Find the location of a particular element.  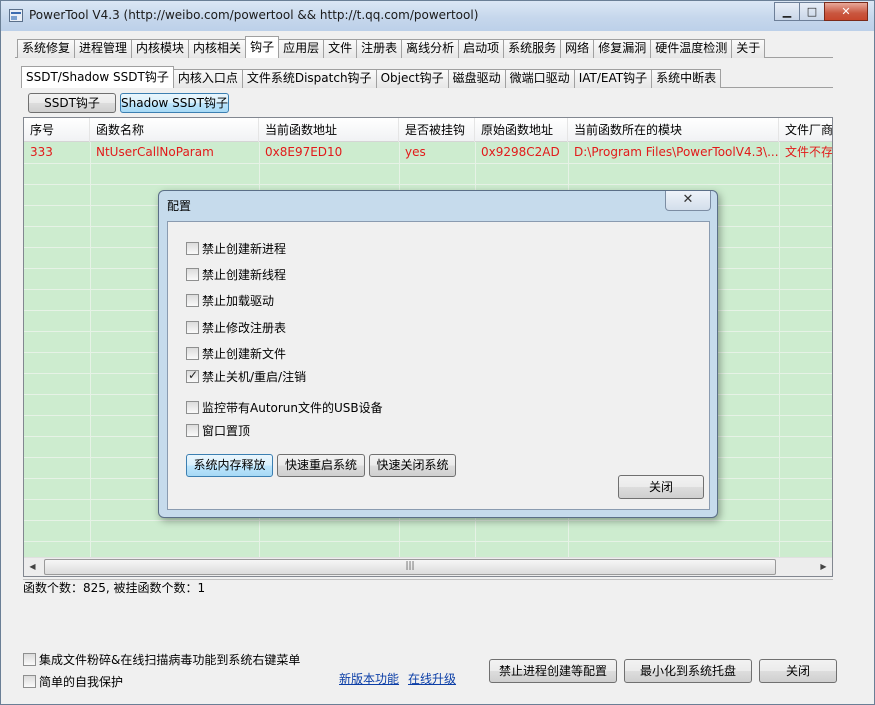

checkbox-block-driver-load: 禁止加载驱动 is located at coordinates (230, 300).